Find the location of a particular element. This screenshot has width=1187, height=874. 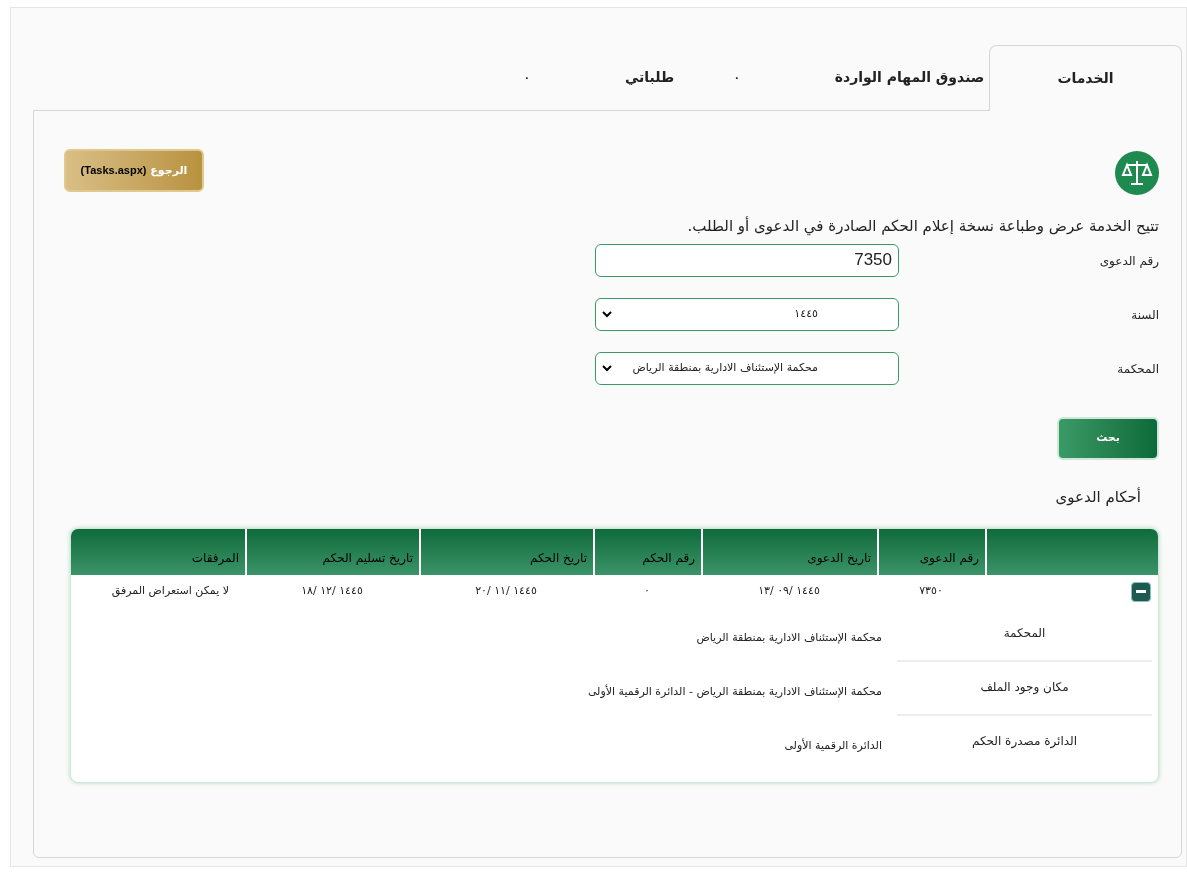

table-header-cell-text: المرفقات is located at coordinates (215, 559).